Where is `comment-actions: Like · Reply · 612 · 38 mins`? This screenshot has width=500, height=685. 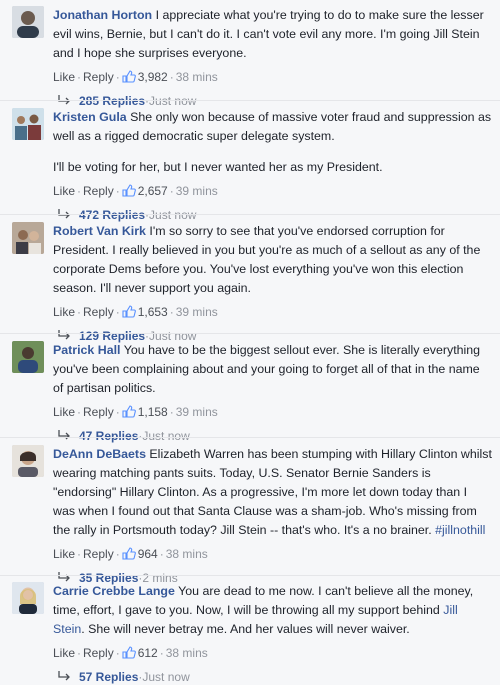
comment-actions: Like · Reply · 612 · 38 mins is located at coordinates (272, 653).